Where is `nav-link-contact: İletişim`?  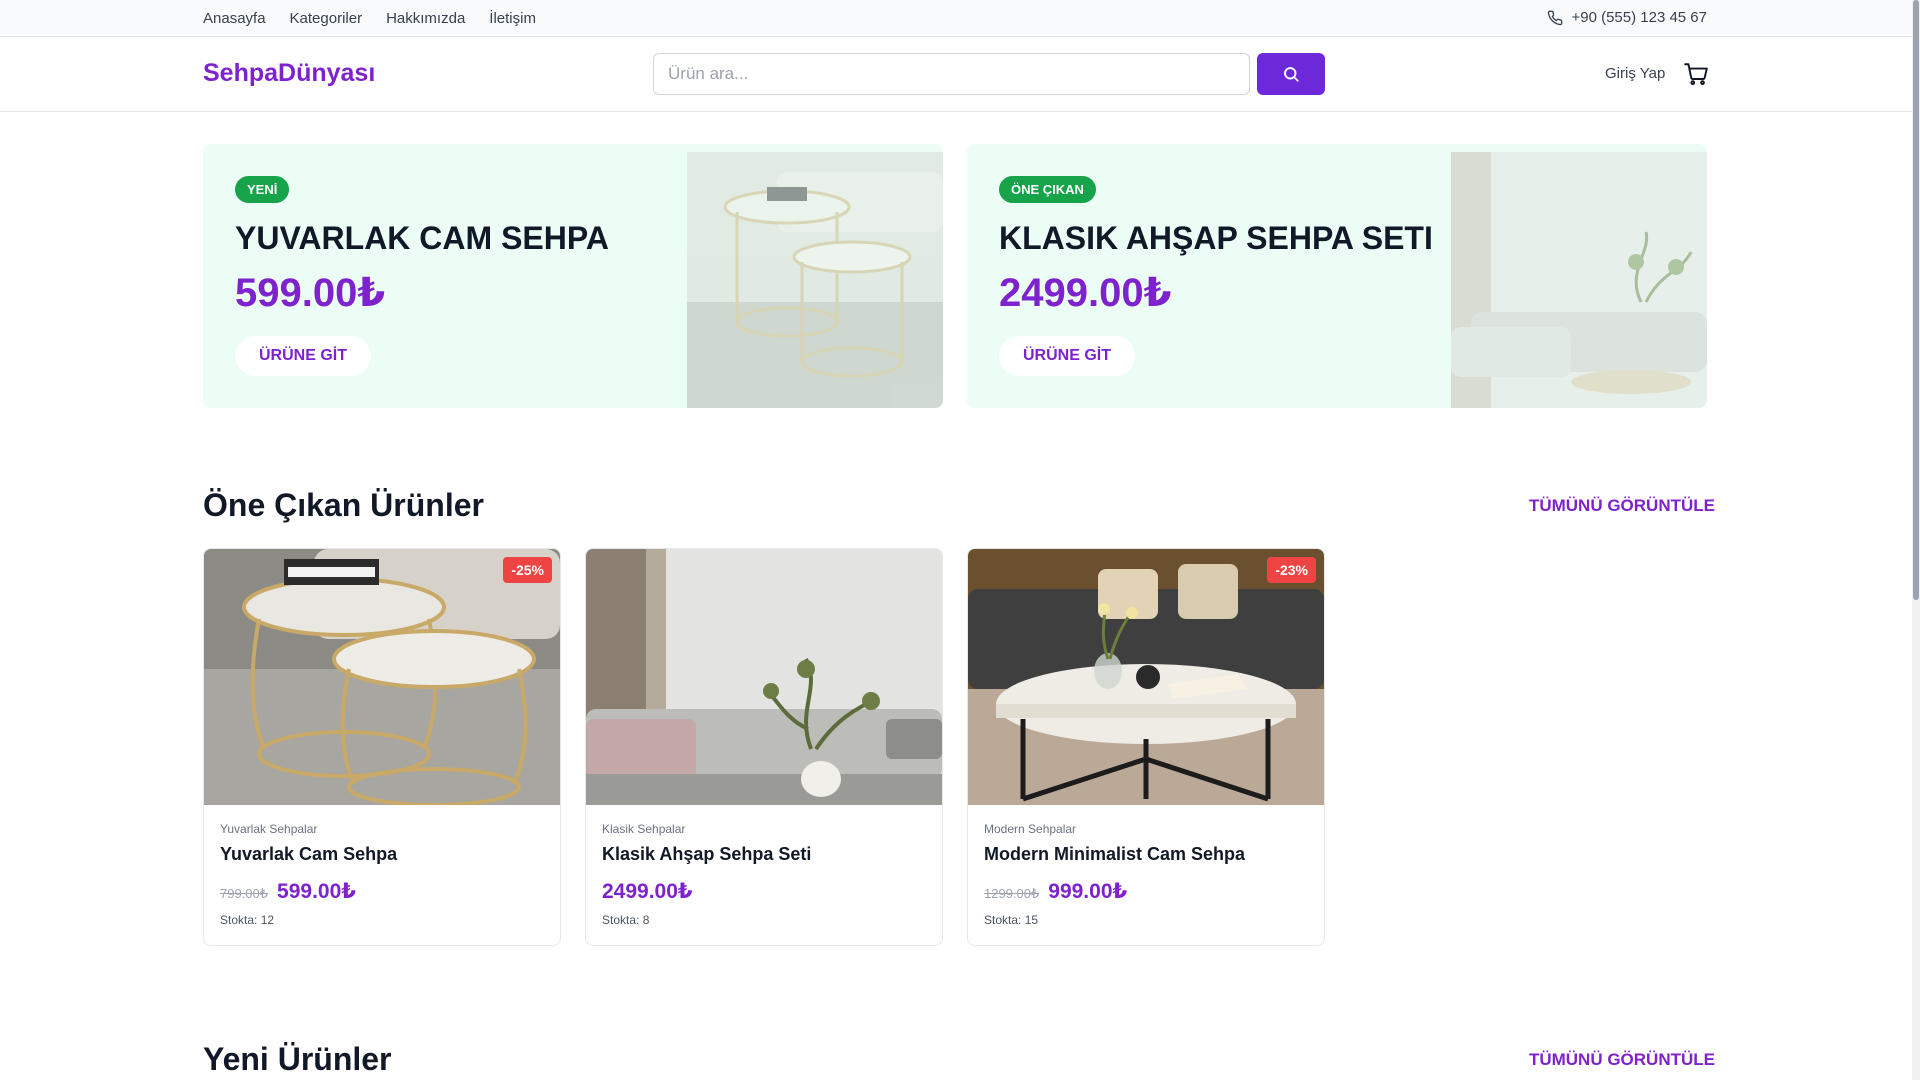 nav-link-contact: İletişim is located at coordinates (512, 18).